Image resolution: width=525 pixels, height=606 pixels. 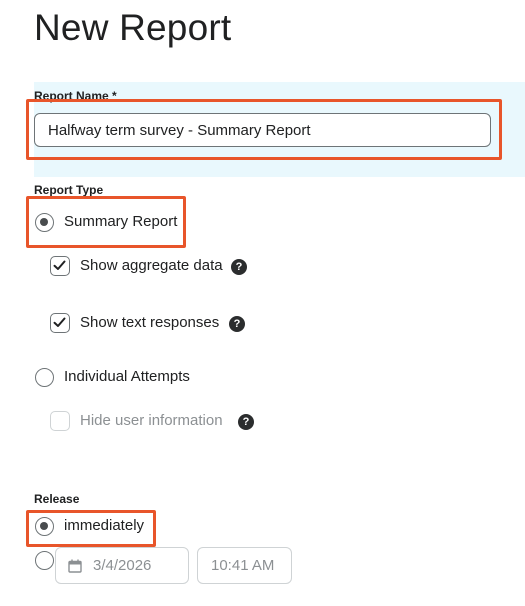 I want to click on release-immediately-radio, so click(x=44, y=526).